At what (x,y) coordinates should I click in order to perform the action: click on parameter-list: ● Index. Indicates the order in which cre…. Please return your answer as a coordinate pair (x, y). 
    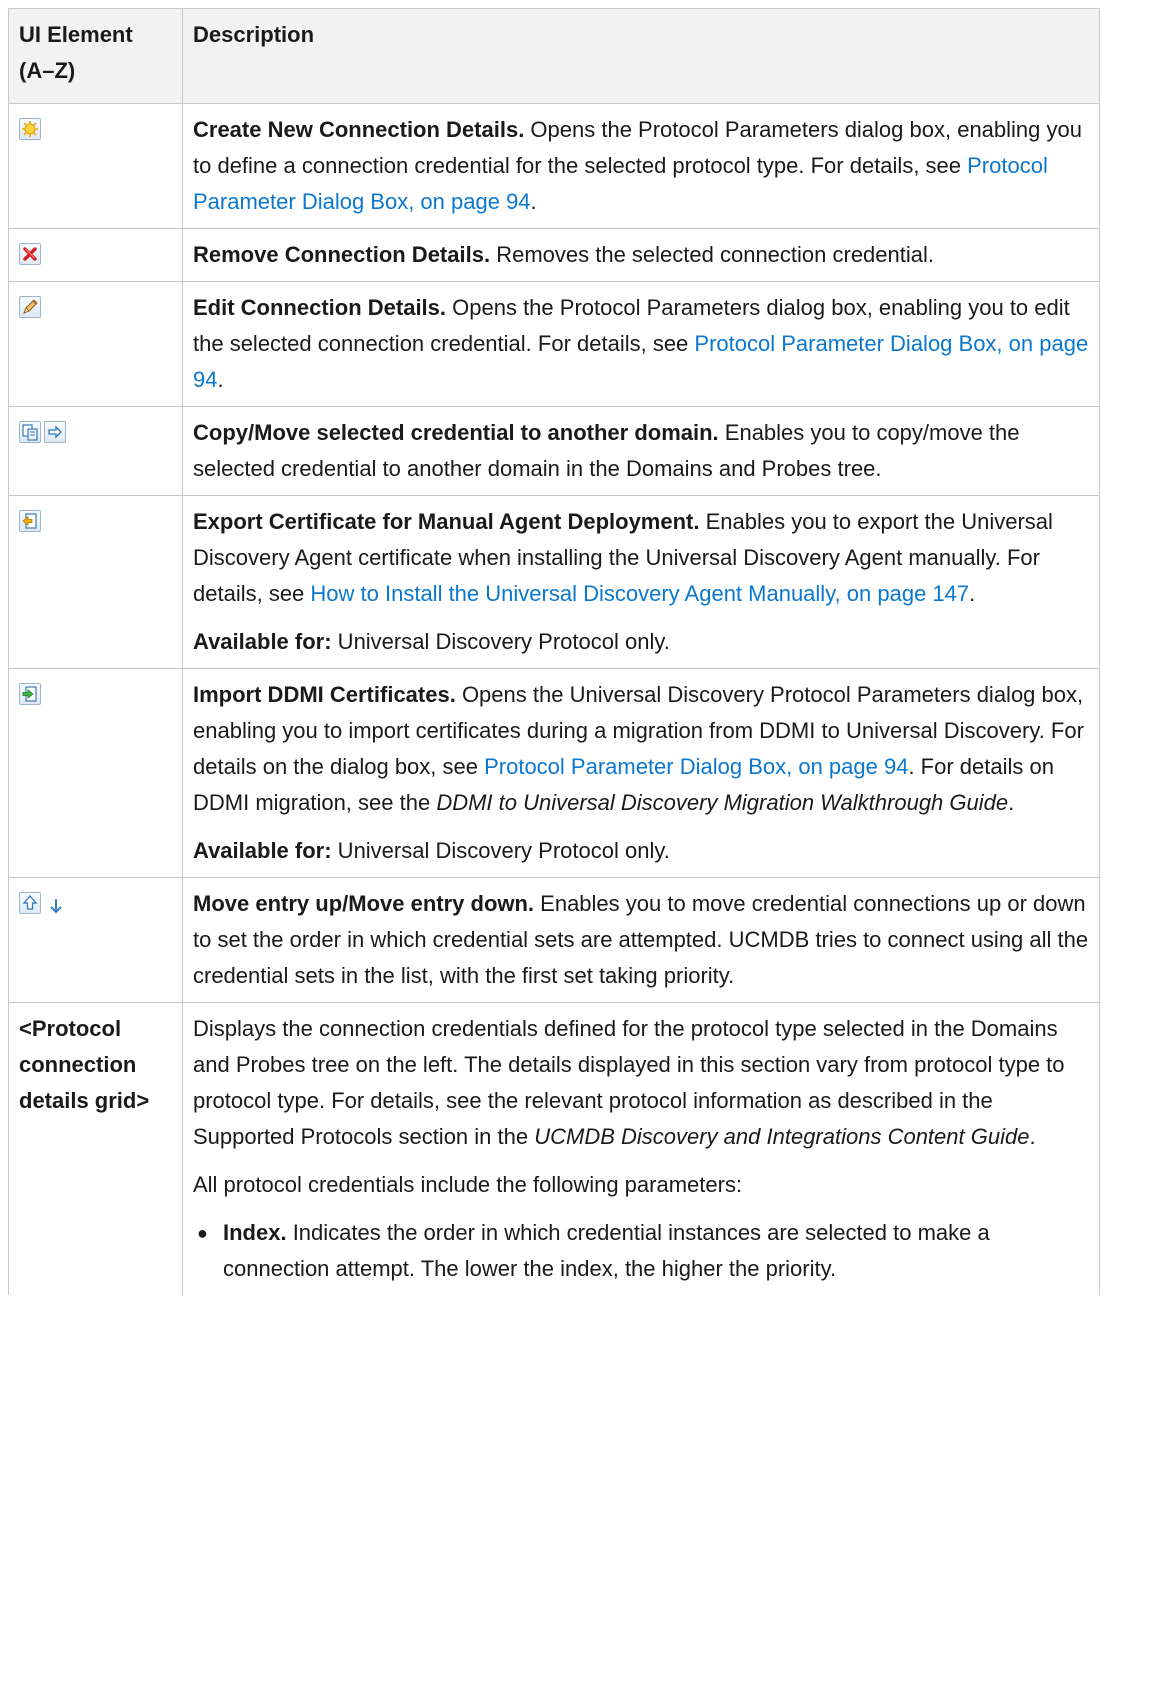
    Looking at the image, I should click on (641, 1251).